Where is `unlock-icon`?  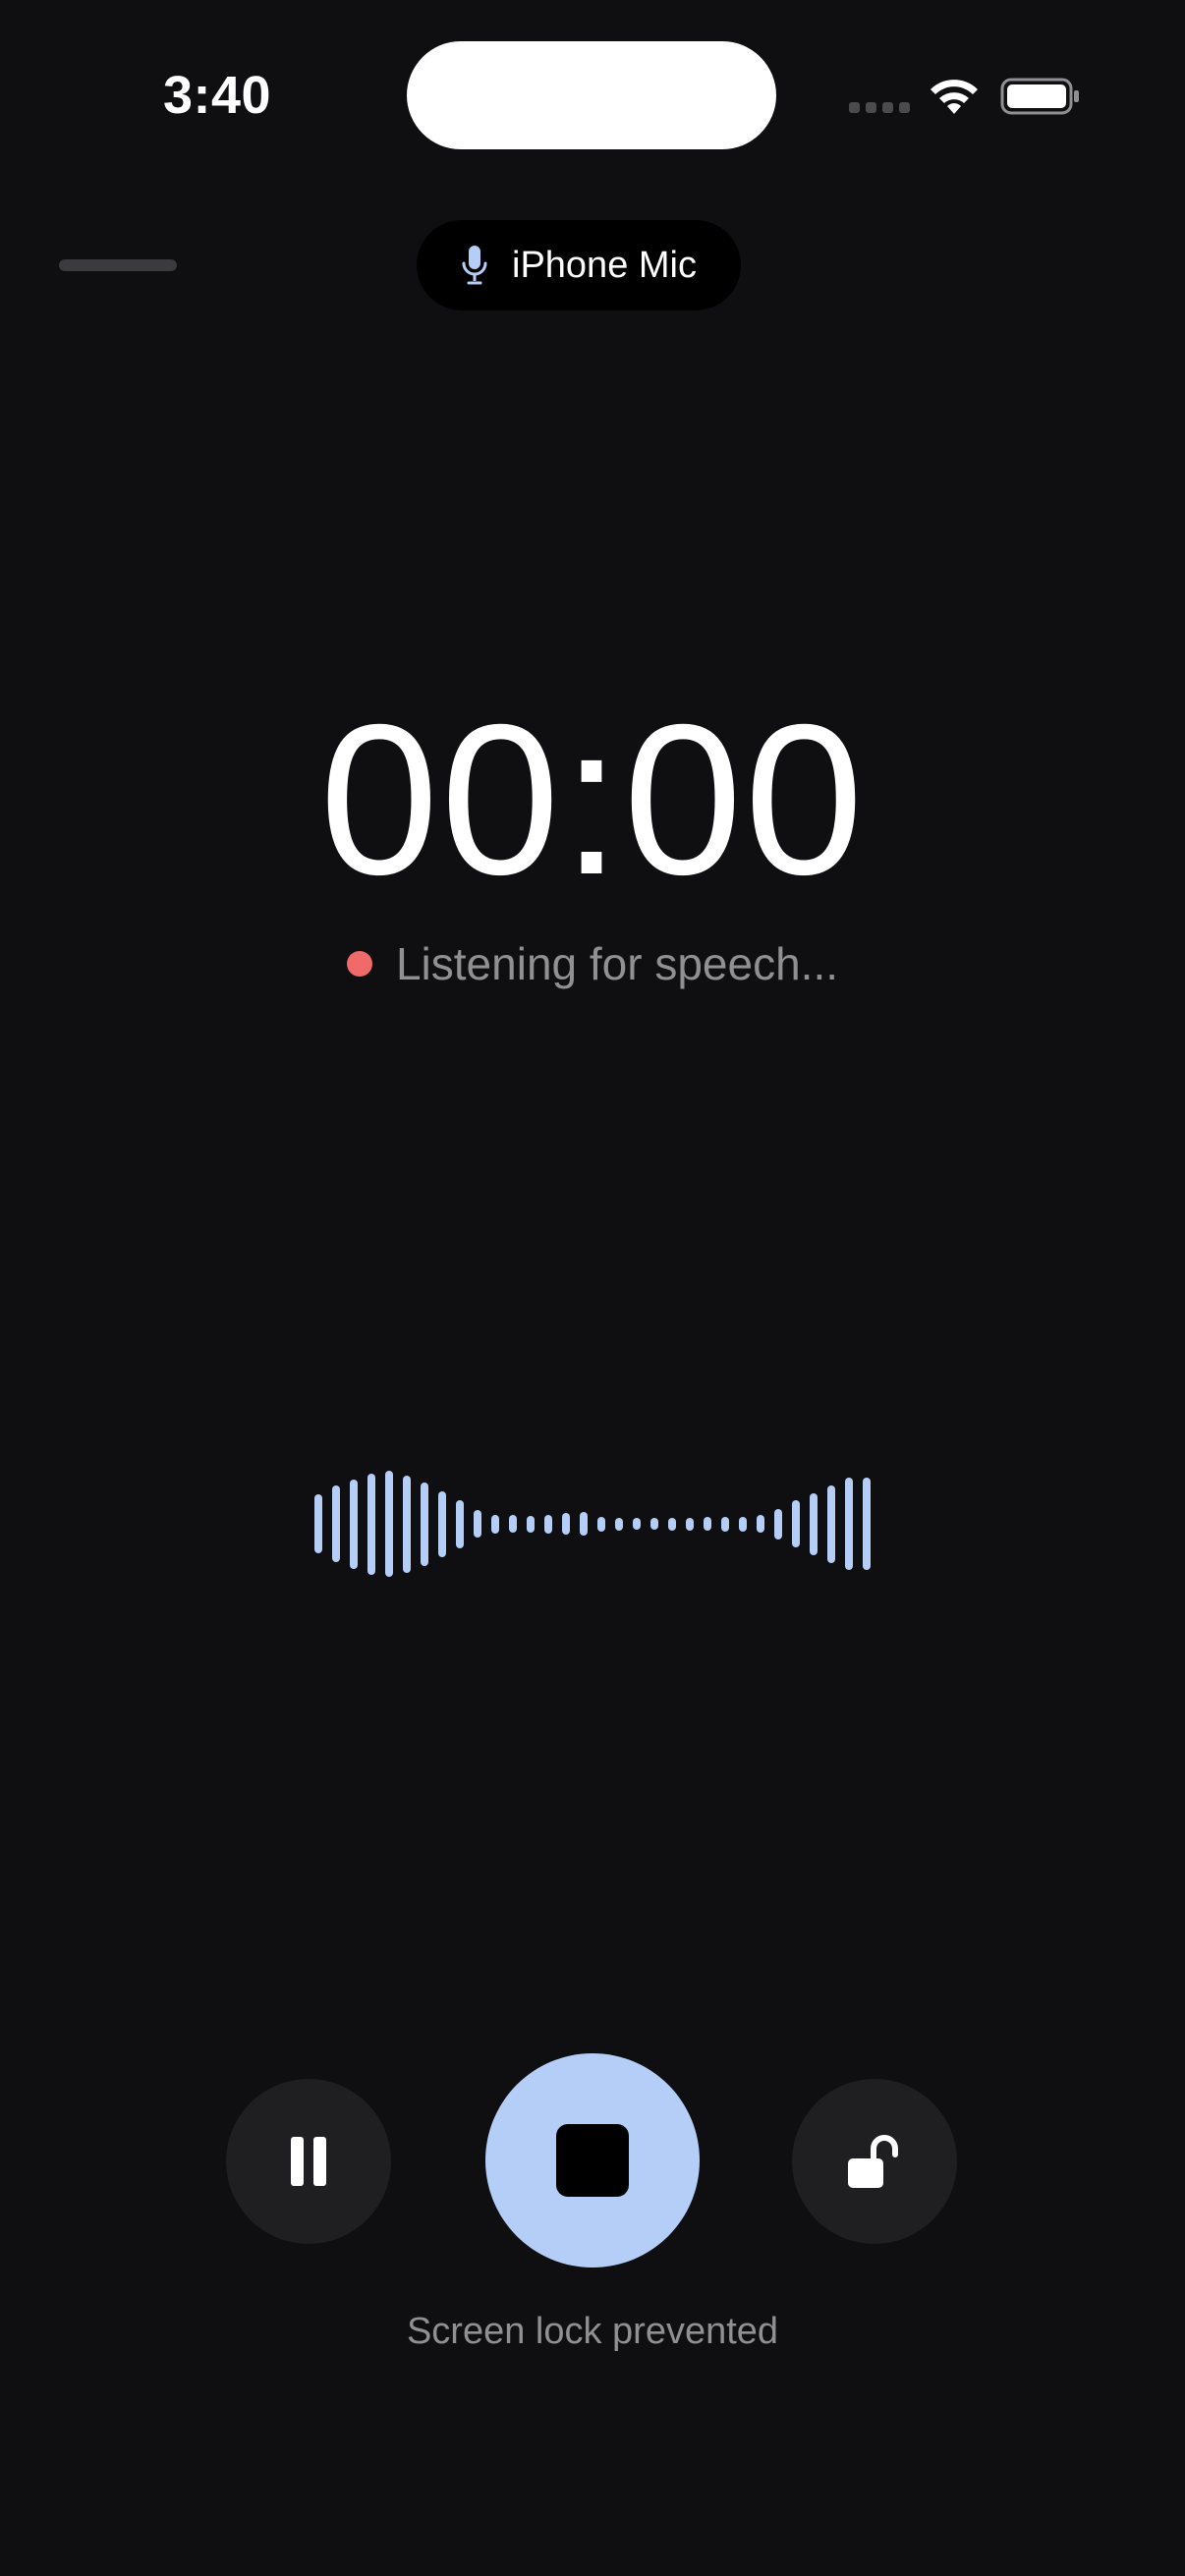
unlock-icon is located at coordinates (873, 2161).